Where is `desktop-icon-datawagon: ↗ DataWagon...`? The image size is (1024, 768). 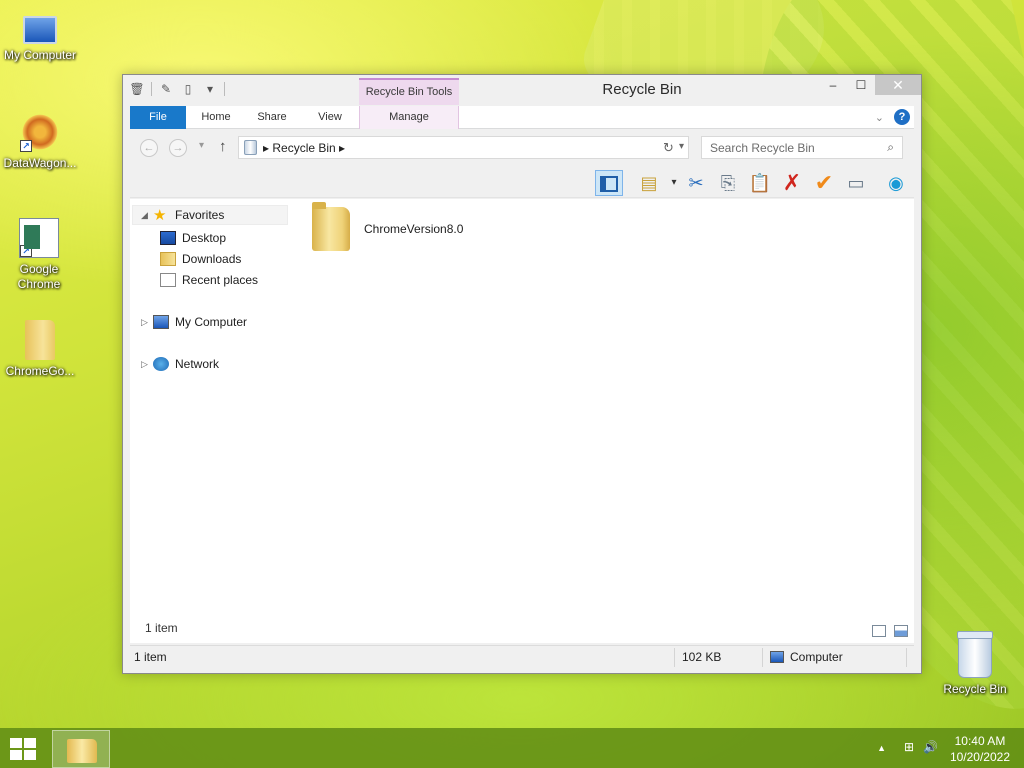
desktop-icon-datawagon: ↗ DataWagon... is located at coordinates (40, 141).